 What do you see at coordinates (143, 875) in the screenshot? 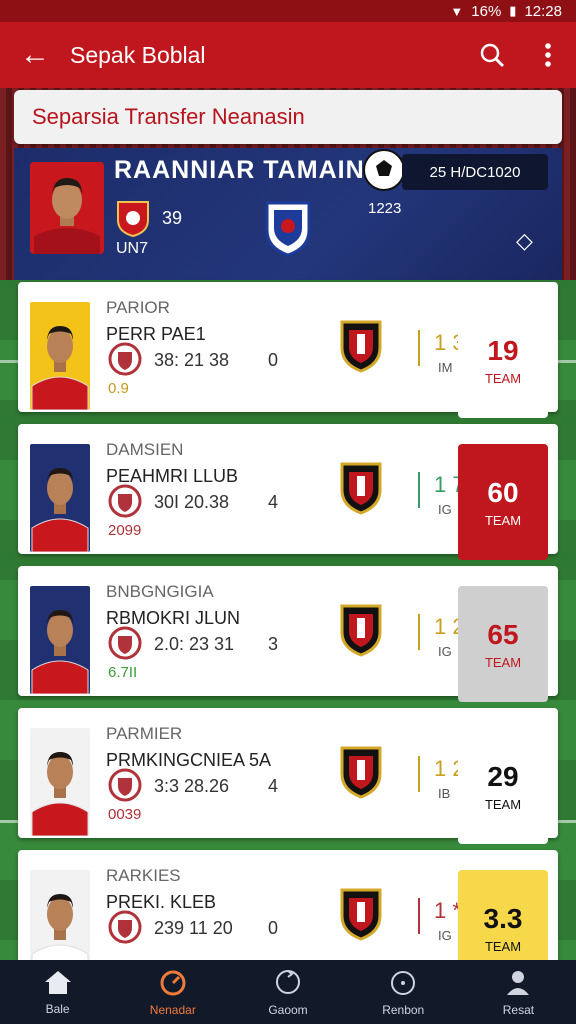
I see `player-position: RARKIES` at bounding box center [143, 875].